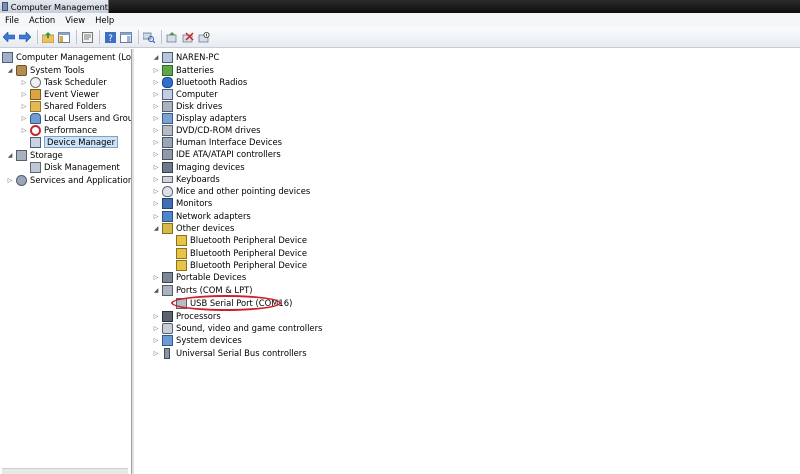 Image resolution: width=800 pixels, height=474 pixels. What do you see at coordinates (138, 37) in the screenshot?
I see `toolbar-separator` at bounding box center [138, 37].